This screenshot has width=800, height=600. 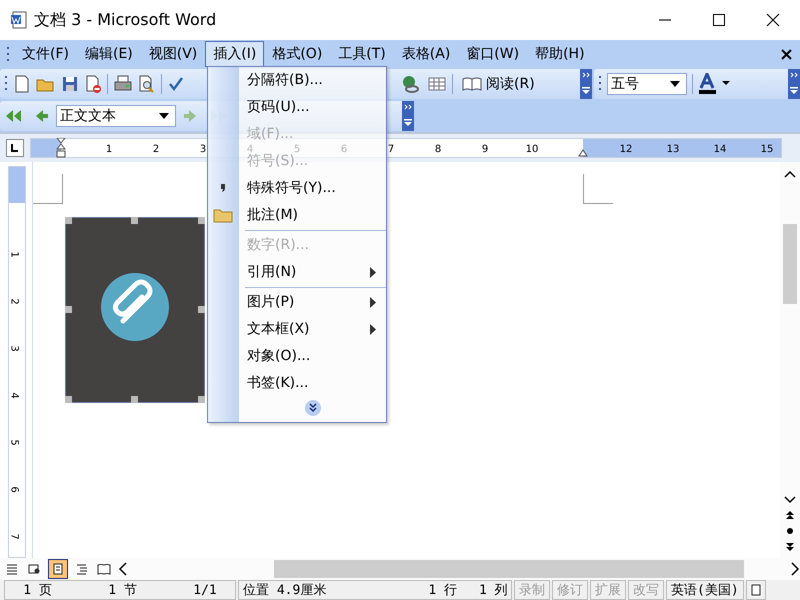 I want to click on print-preview-icon, so click(x=147, y=84).